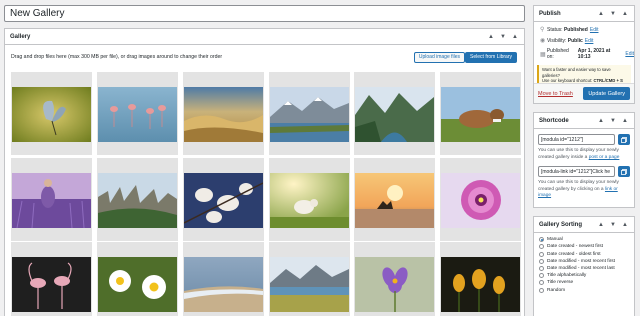 The image size is (640, 316). I want to click on shortcode-heading: Shortcode, so click(554, 120).